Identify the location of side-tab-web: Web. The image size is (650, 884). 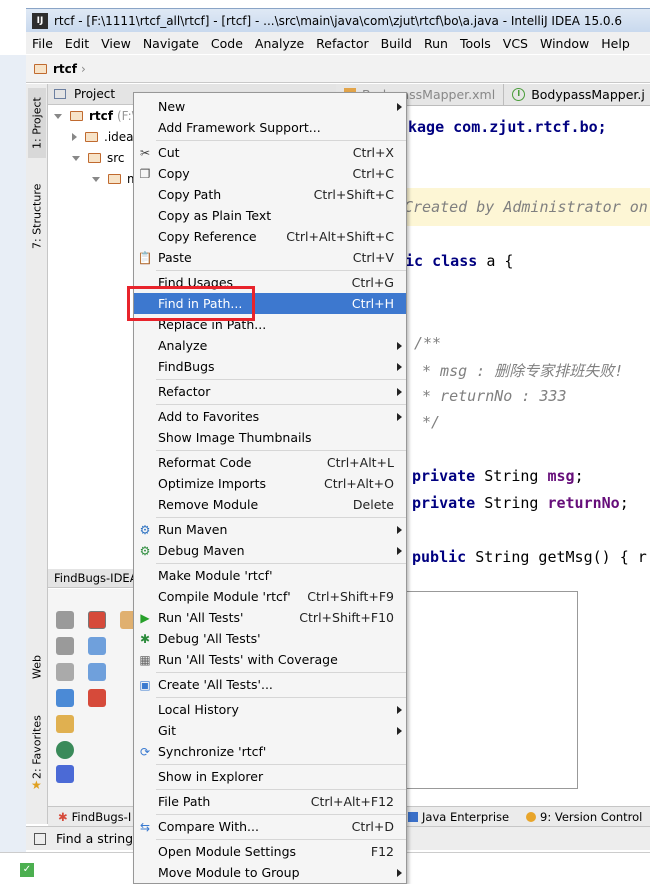
(37, 667).